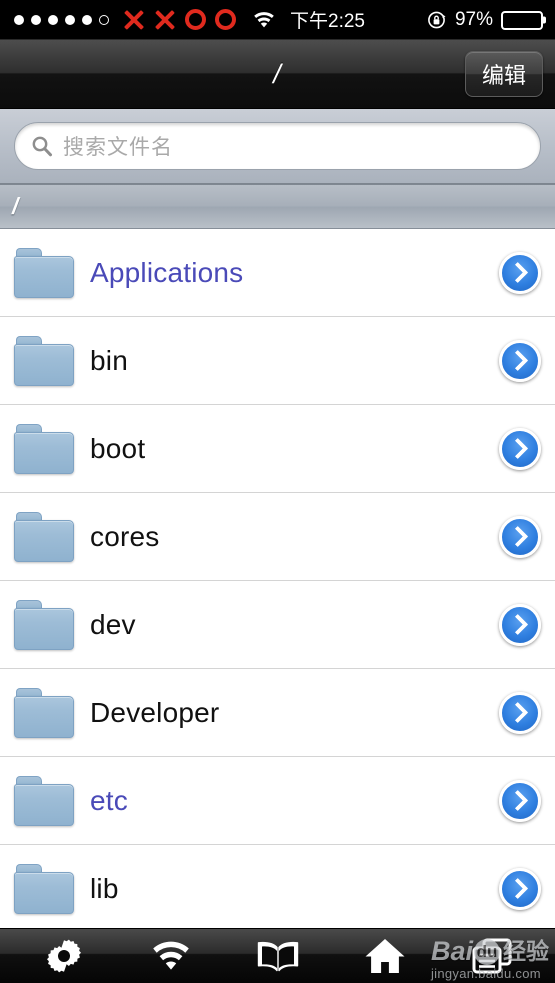  I want to click on status-bar-right: 97%, so click(485, 20).